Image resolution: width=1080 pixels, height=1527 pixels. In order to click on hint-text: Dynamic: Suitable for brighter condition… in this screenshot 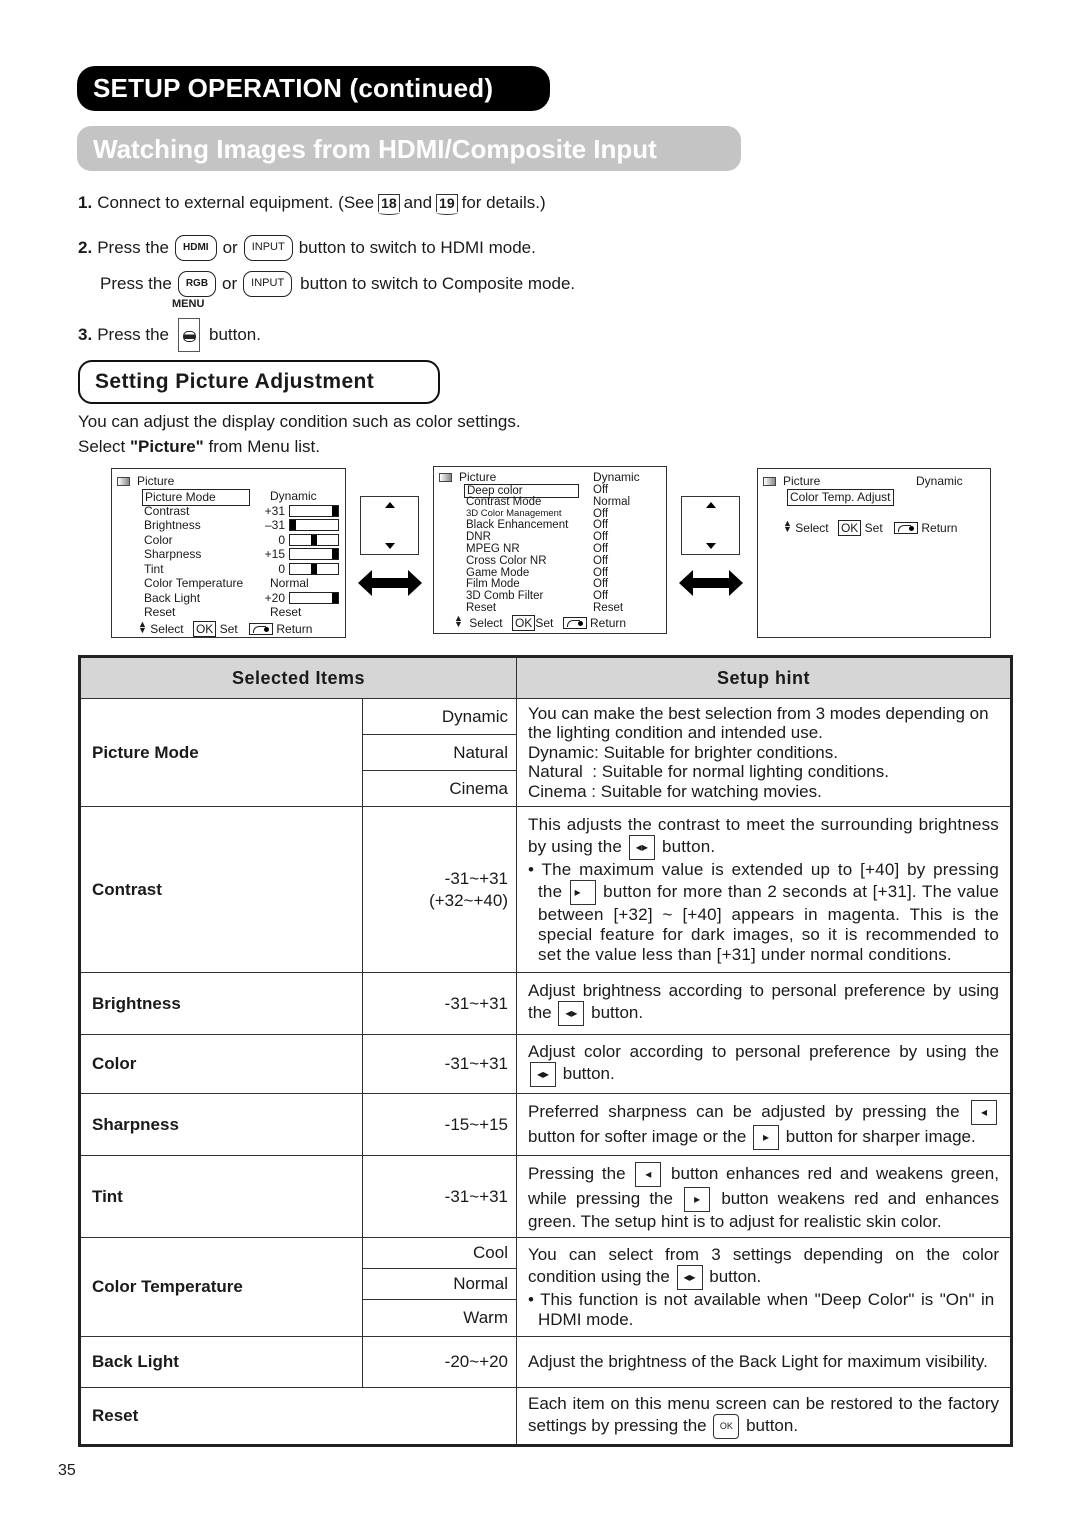, I will do `click(683, 752)`.